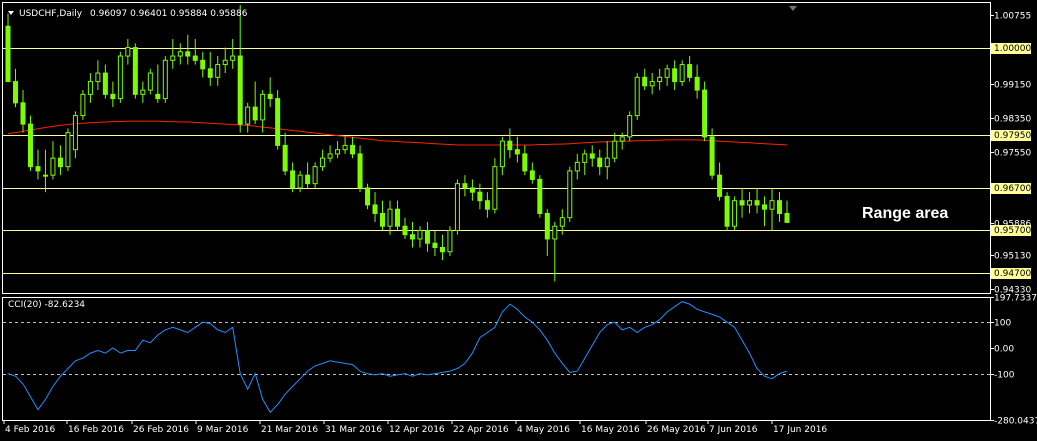 The height and width of the screenshot is (441, 1037). What do you see at coordinates (1012, 86) in the screenshot?
I see `price-axis-label: 0.99150` at bounding box center [1012, 86].